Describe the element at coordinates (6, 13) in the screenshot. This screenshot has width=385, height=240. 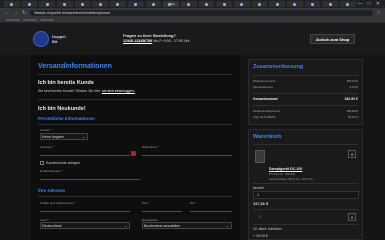
I see `back-arrow-icon: ←` at that location.